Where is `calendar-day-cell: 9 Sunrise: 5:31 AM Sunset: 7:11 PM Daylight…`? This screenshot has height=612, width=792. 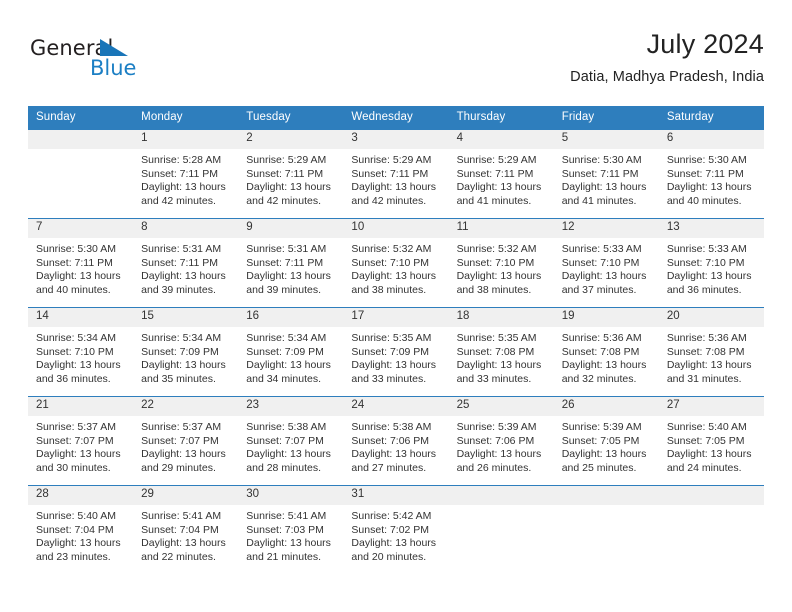
calendar-day-cell: 9 Sunrise: 5:31 AM Sunset: 7:11 PM Daylight… is located at coordinates (291, 263).